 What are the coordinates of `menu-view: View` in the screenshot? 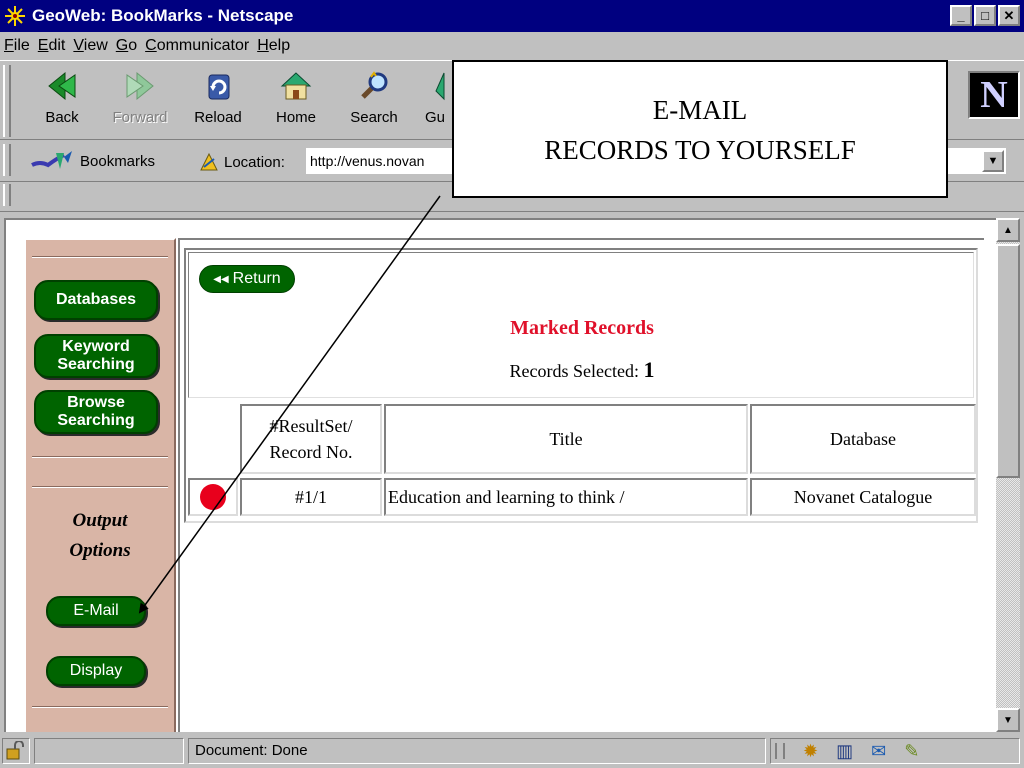 It's located at (90, 46).